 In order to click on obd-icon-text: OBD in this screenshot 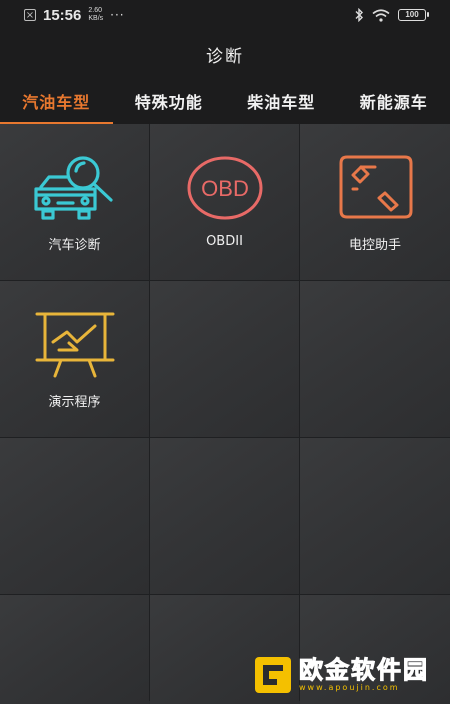, I will do `click(225, 188)`.